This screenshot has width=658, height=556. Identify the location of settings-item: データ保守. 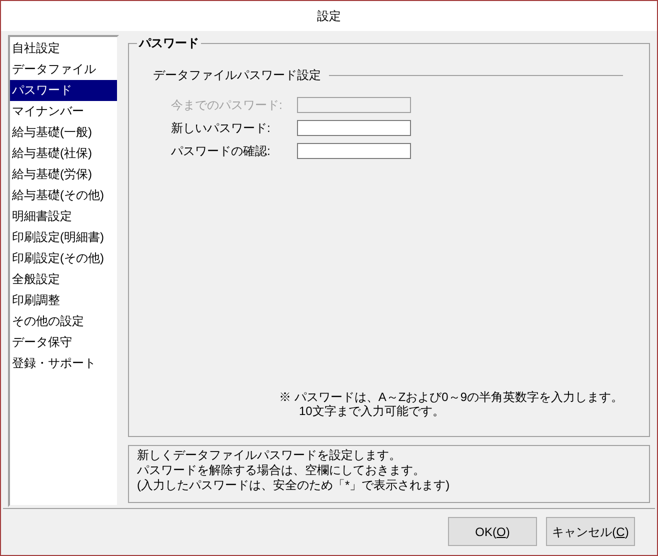
(63, 342).